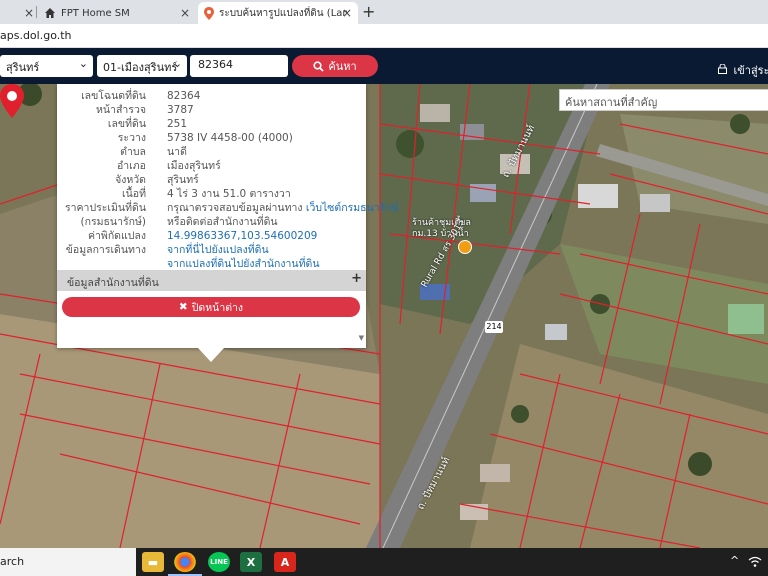 Image resolution: width=768 pixels, height=576 pixels. I want to click on treasury-website-link: เว็บไซต์กรมธนารักษ์, so click(352, 208).